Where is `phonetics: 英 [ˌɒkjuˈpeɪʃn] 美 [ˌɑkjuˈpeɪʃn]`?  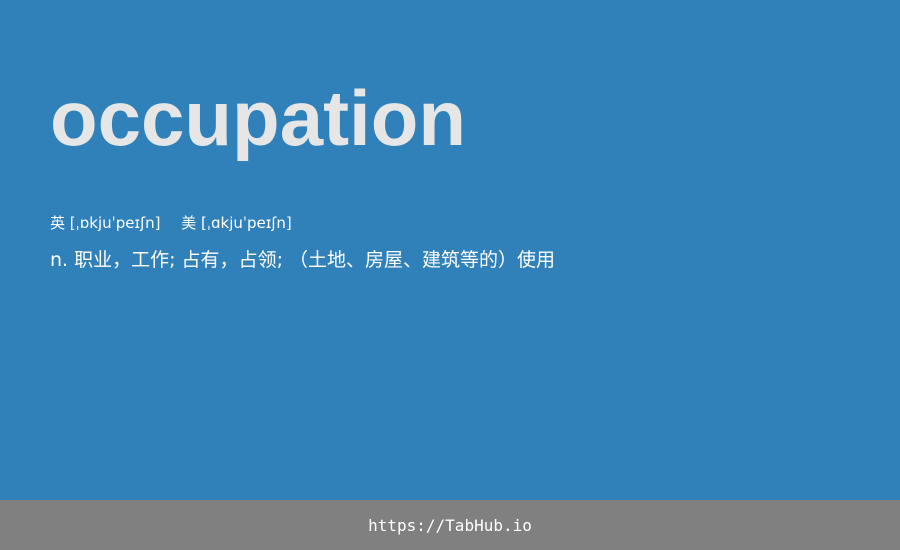 phonetics: 英 [ˌɒkjuˈpeɪʃn] 美 [ˌɑkjuˈpeɪʃn] is located at coordinates (171, 223).